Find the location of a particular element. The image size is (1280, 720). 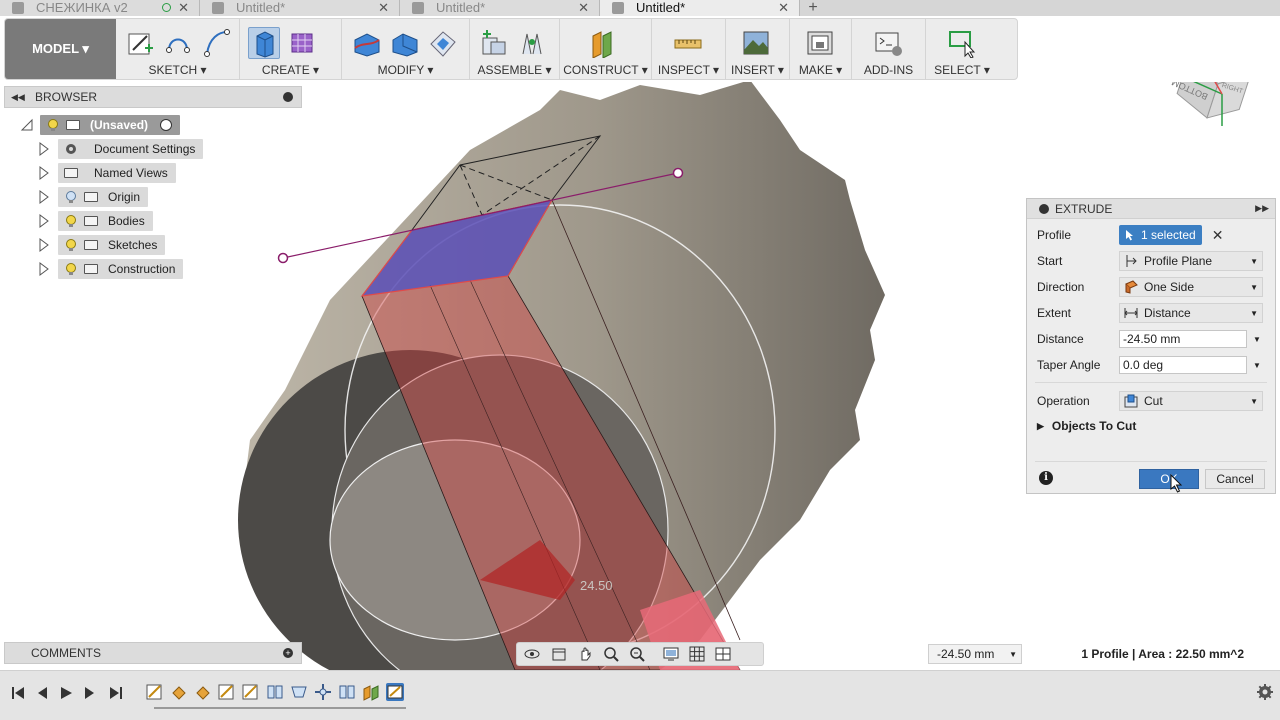

create-menu: CREATE ▾ is located at coordinates (290, 70).